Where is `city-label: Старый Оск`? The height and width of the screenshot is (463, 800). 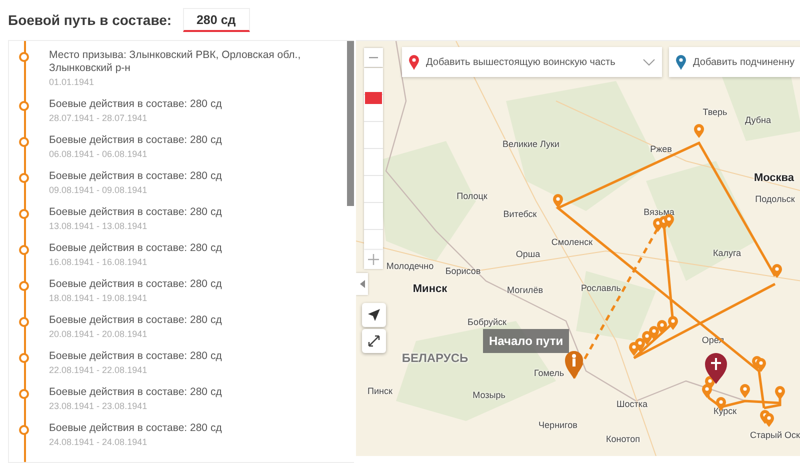
city-label: Старый Оск is located at coordinates (775, 435).